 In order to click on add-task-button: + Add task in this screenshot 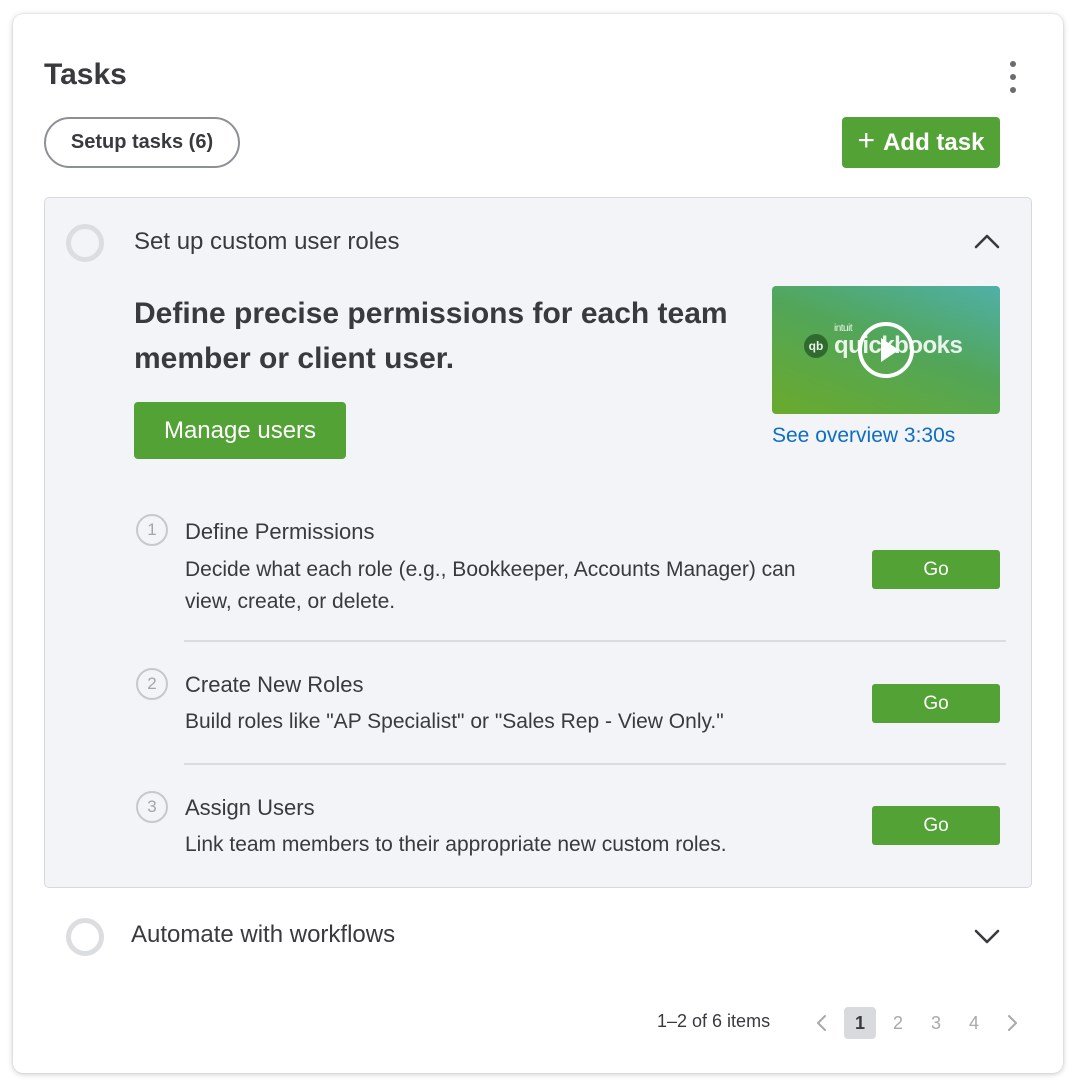, I will do `click(921, 142)`.